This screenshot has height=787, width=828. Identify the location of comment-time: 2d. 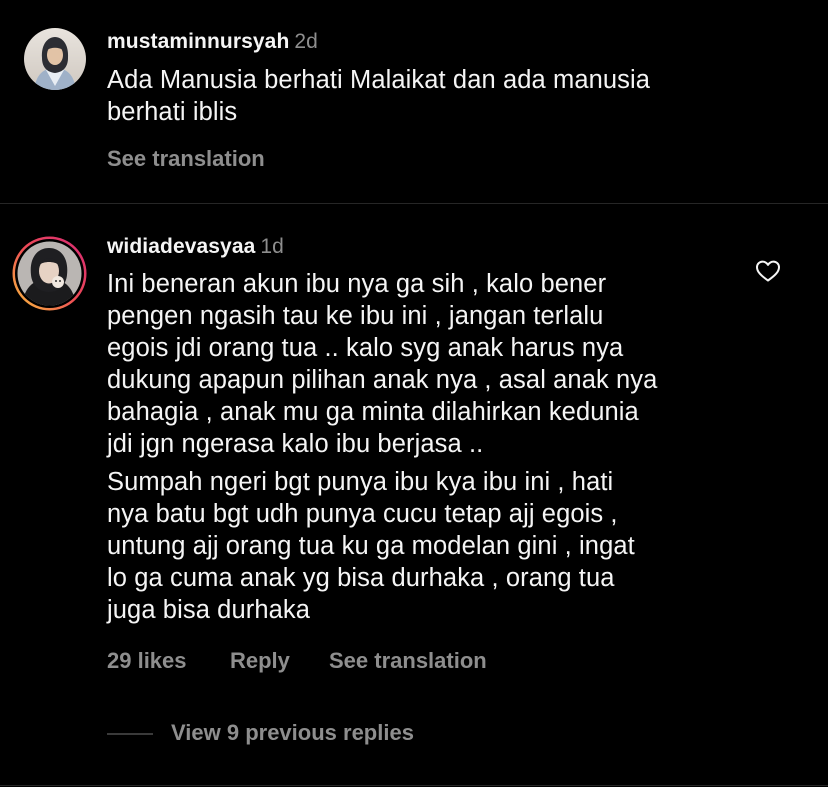
(306, 41).